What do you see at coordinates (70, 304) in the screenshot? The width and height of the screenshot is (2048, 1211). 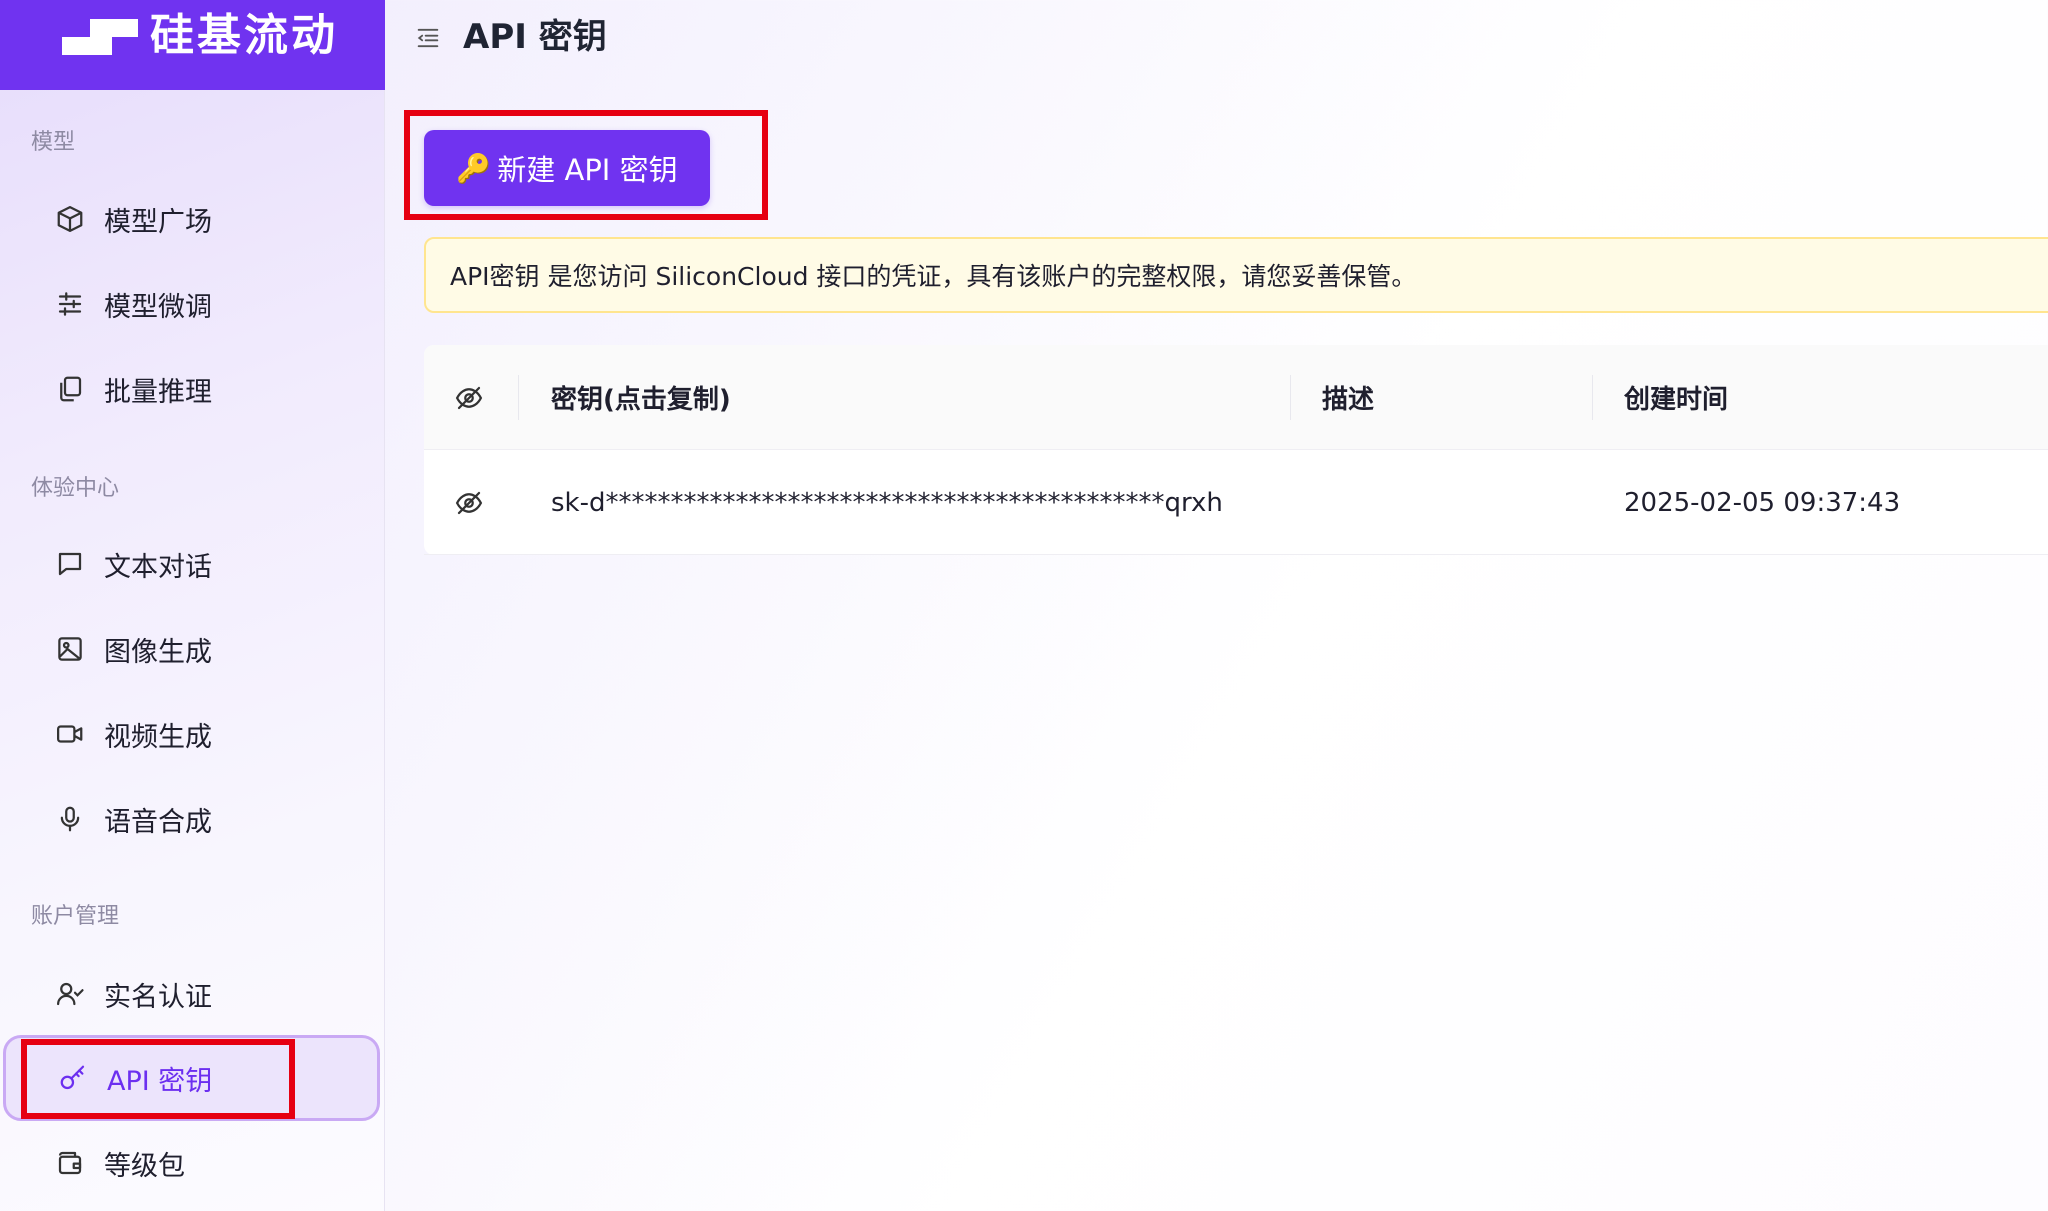 I see `sliders-icon` at bounding box center [70, 304].